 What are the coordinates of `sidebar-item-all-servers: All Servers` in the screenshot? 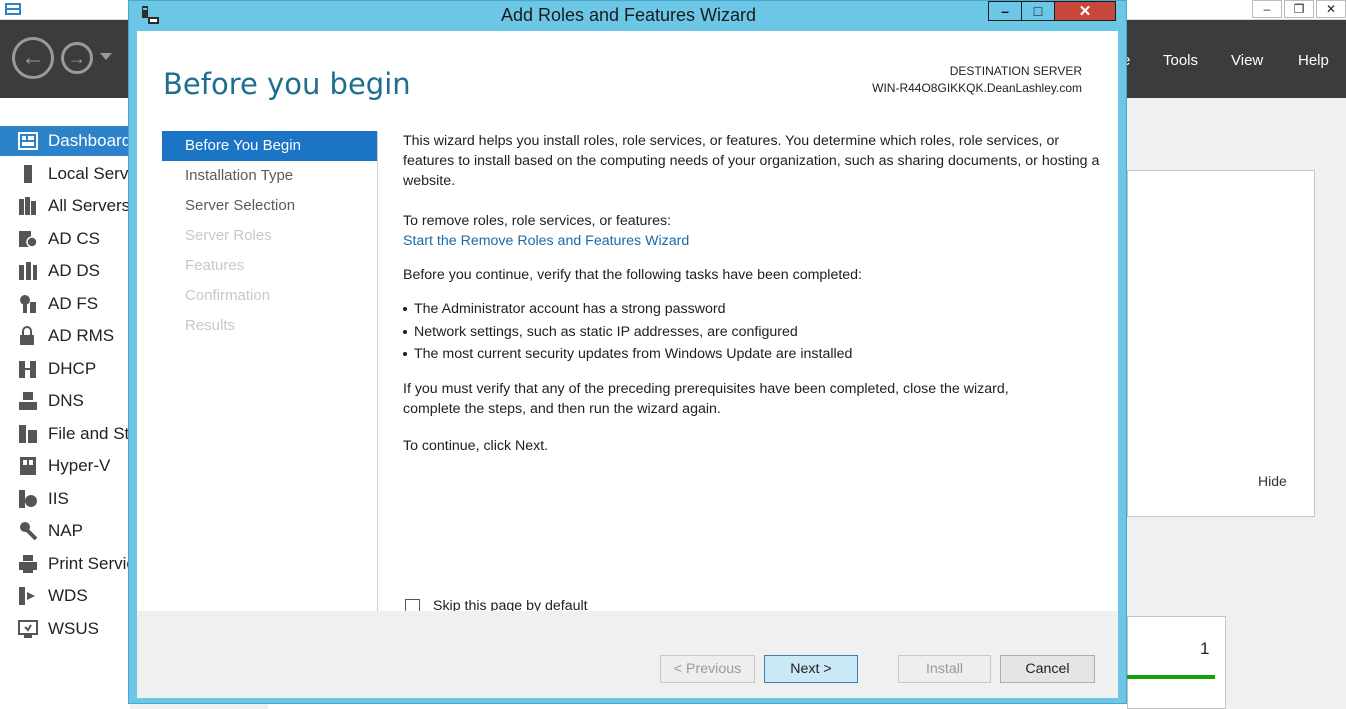 It's located at (65, 206).